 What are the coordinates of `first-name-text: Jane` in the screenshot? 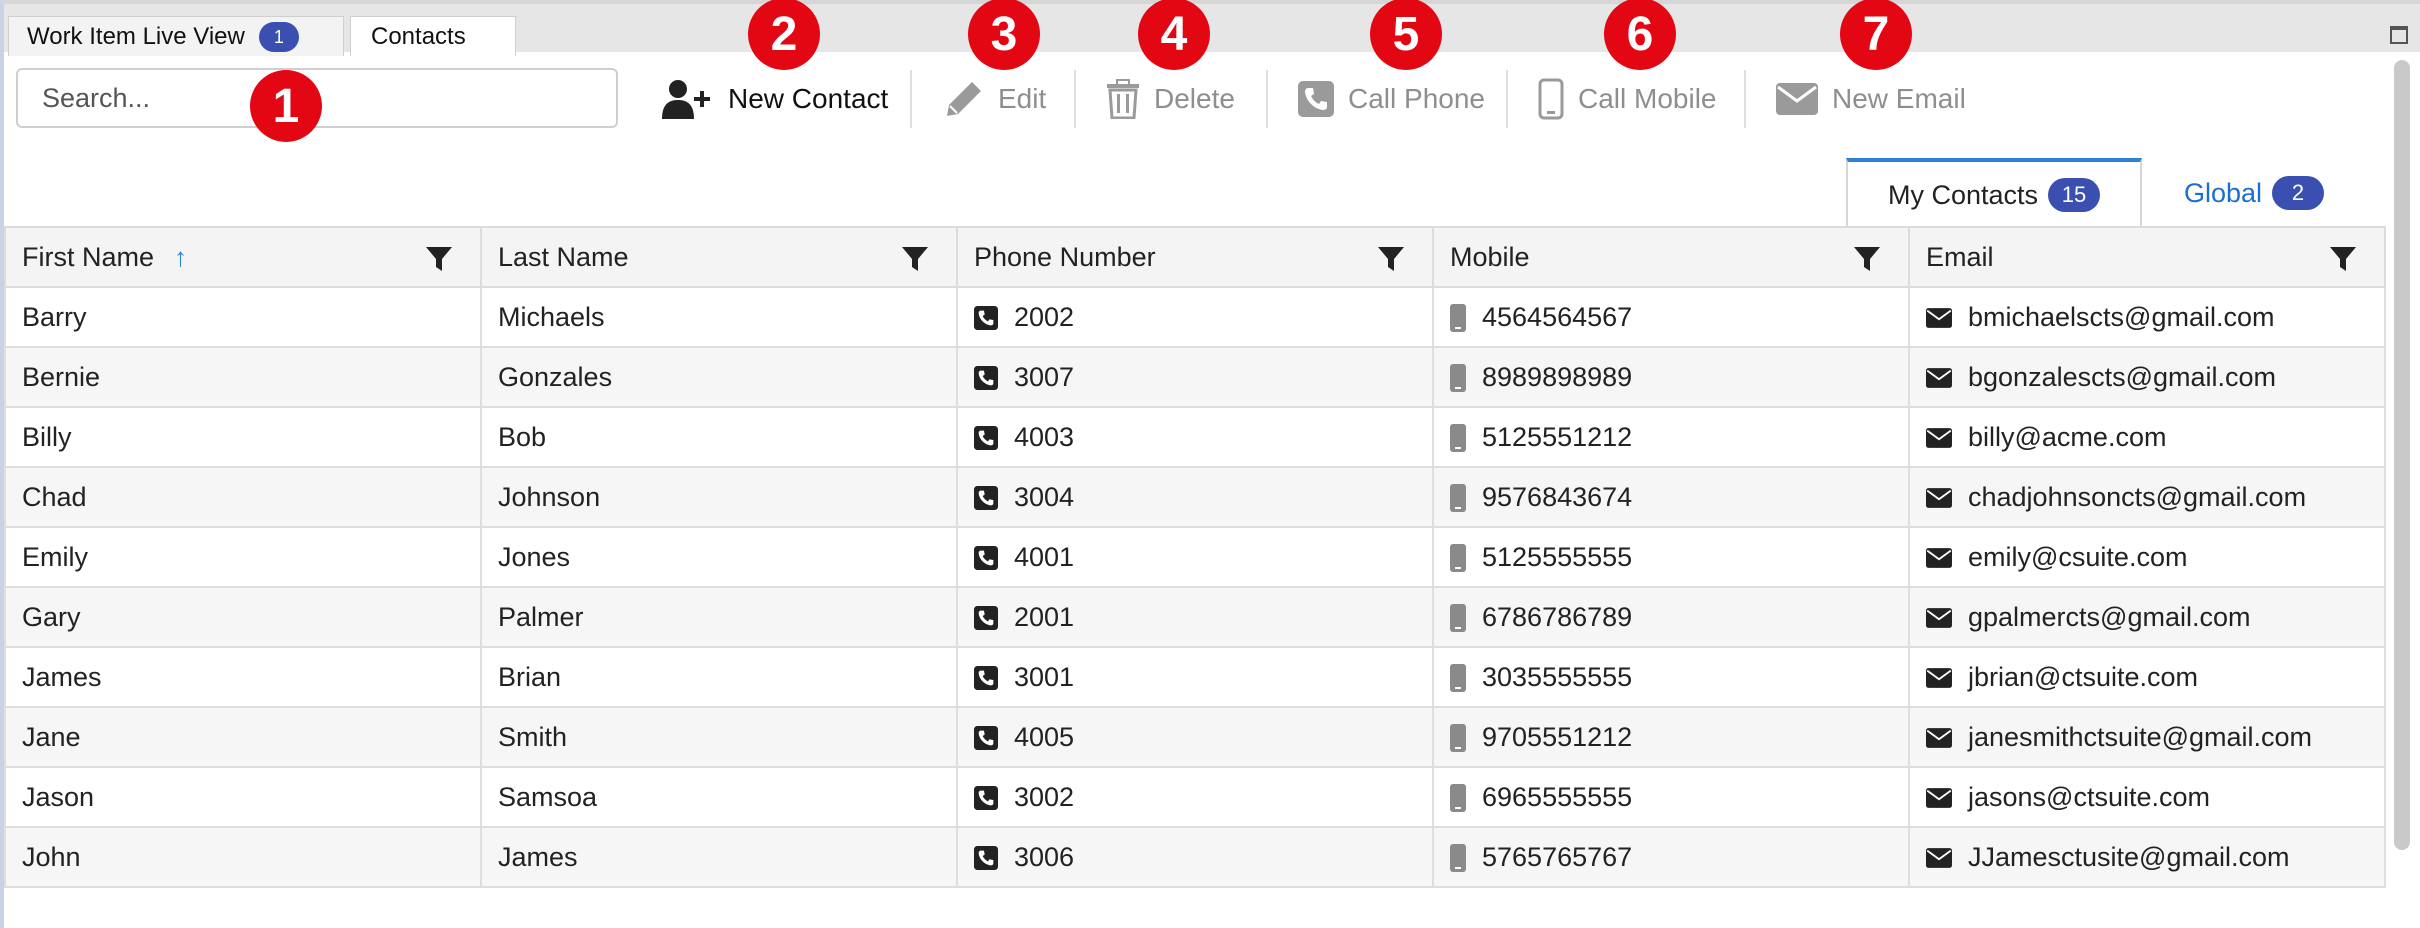 It's located at (51, 736).